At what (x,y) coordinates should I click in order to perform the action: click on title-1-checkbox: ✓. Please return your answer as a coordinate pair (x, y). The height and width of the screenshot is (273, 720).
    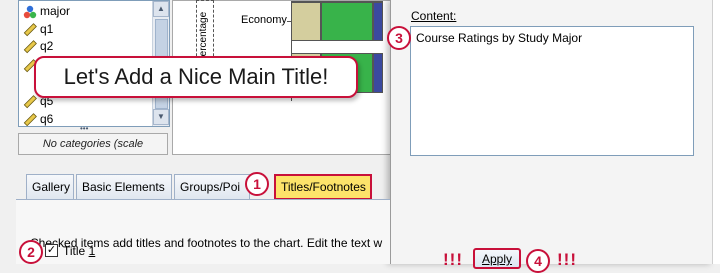
    Looking at the image, I should click on (51, 250).